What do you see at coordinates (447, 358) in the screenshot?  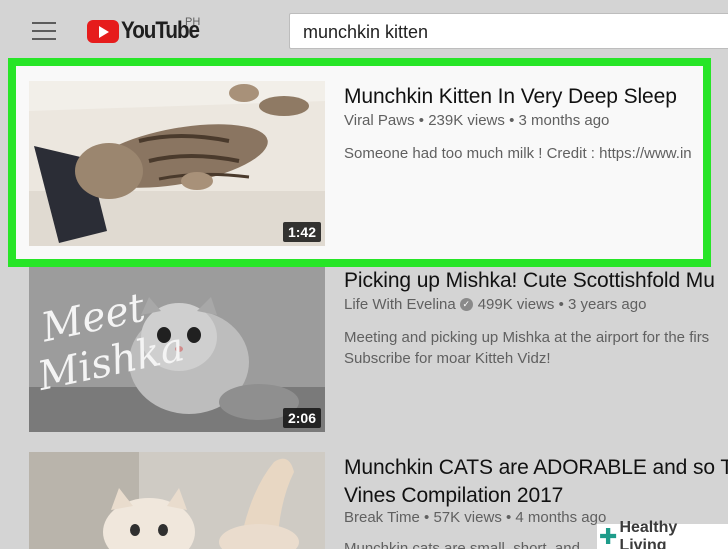 I see `description-line: Subscribe for moar Kitteh Vidz!` at bounding box center [447, 358].